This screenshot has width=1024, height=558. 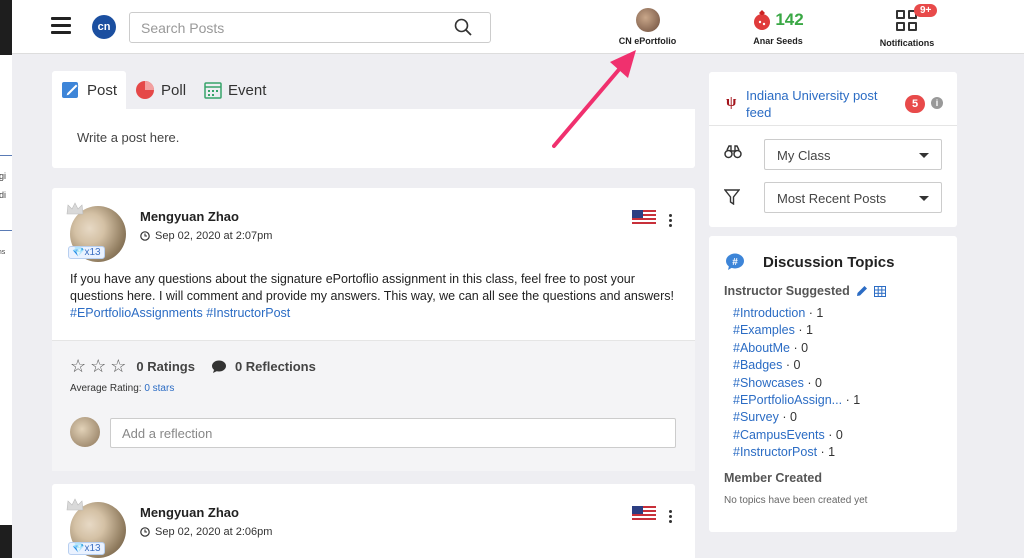 I want to click on table-icon, so click(x=879, y=291).